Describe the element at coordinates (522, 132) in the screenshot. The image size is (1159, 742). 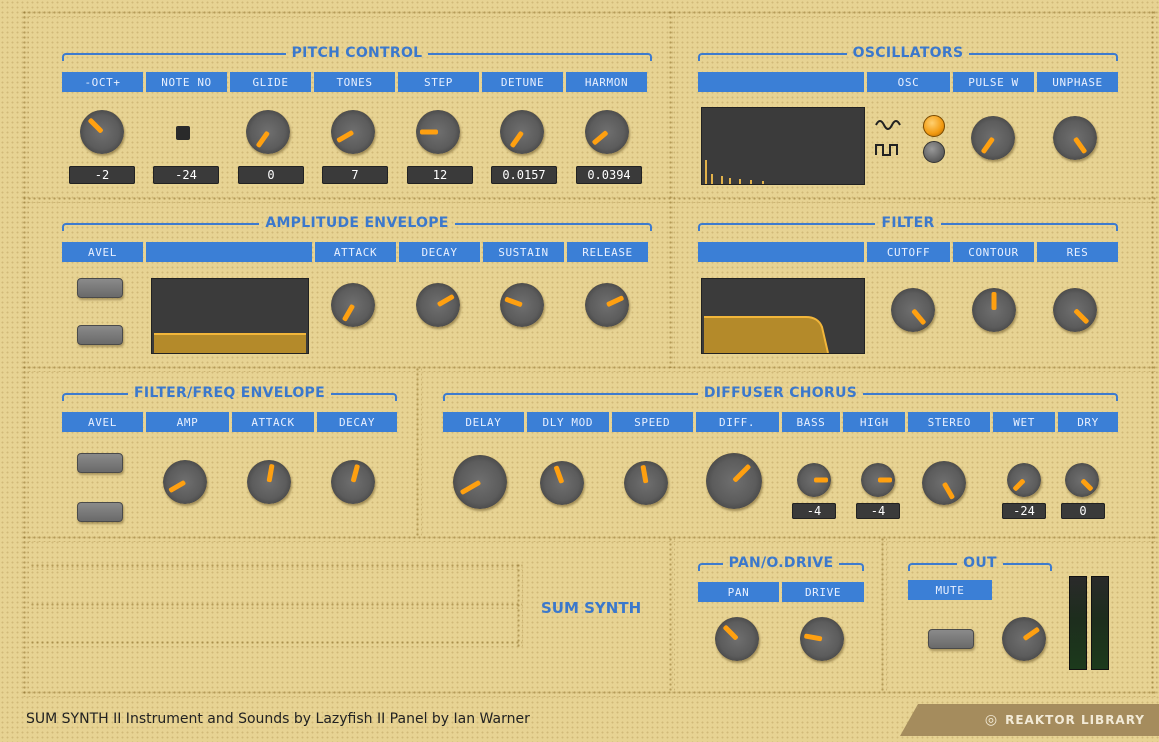
I see `detune-knob` at that location.